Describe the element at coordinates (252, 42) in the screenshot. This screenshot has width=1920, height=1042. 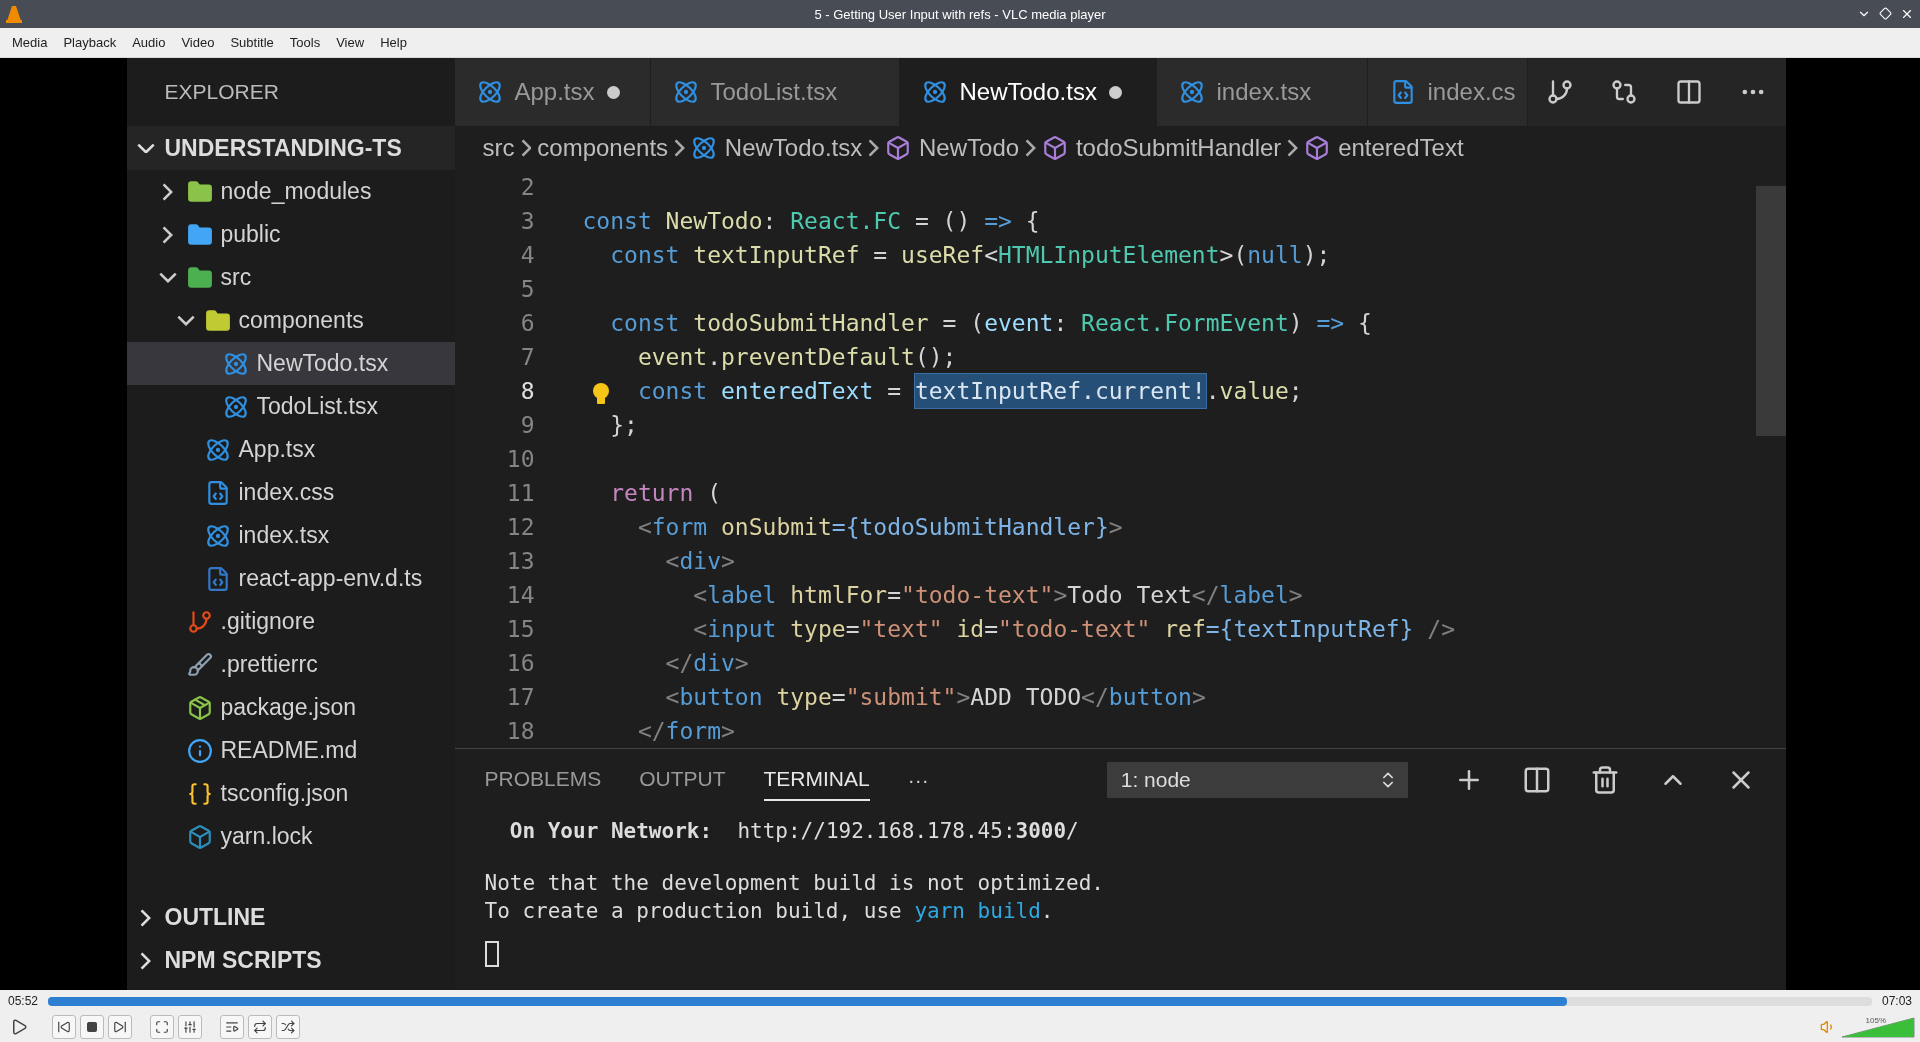
I see `menu-item: Subtitle` at that location.